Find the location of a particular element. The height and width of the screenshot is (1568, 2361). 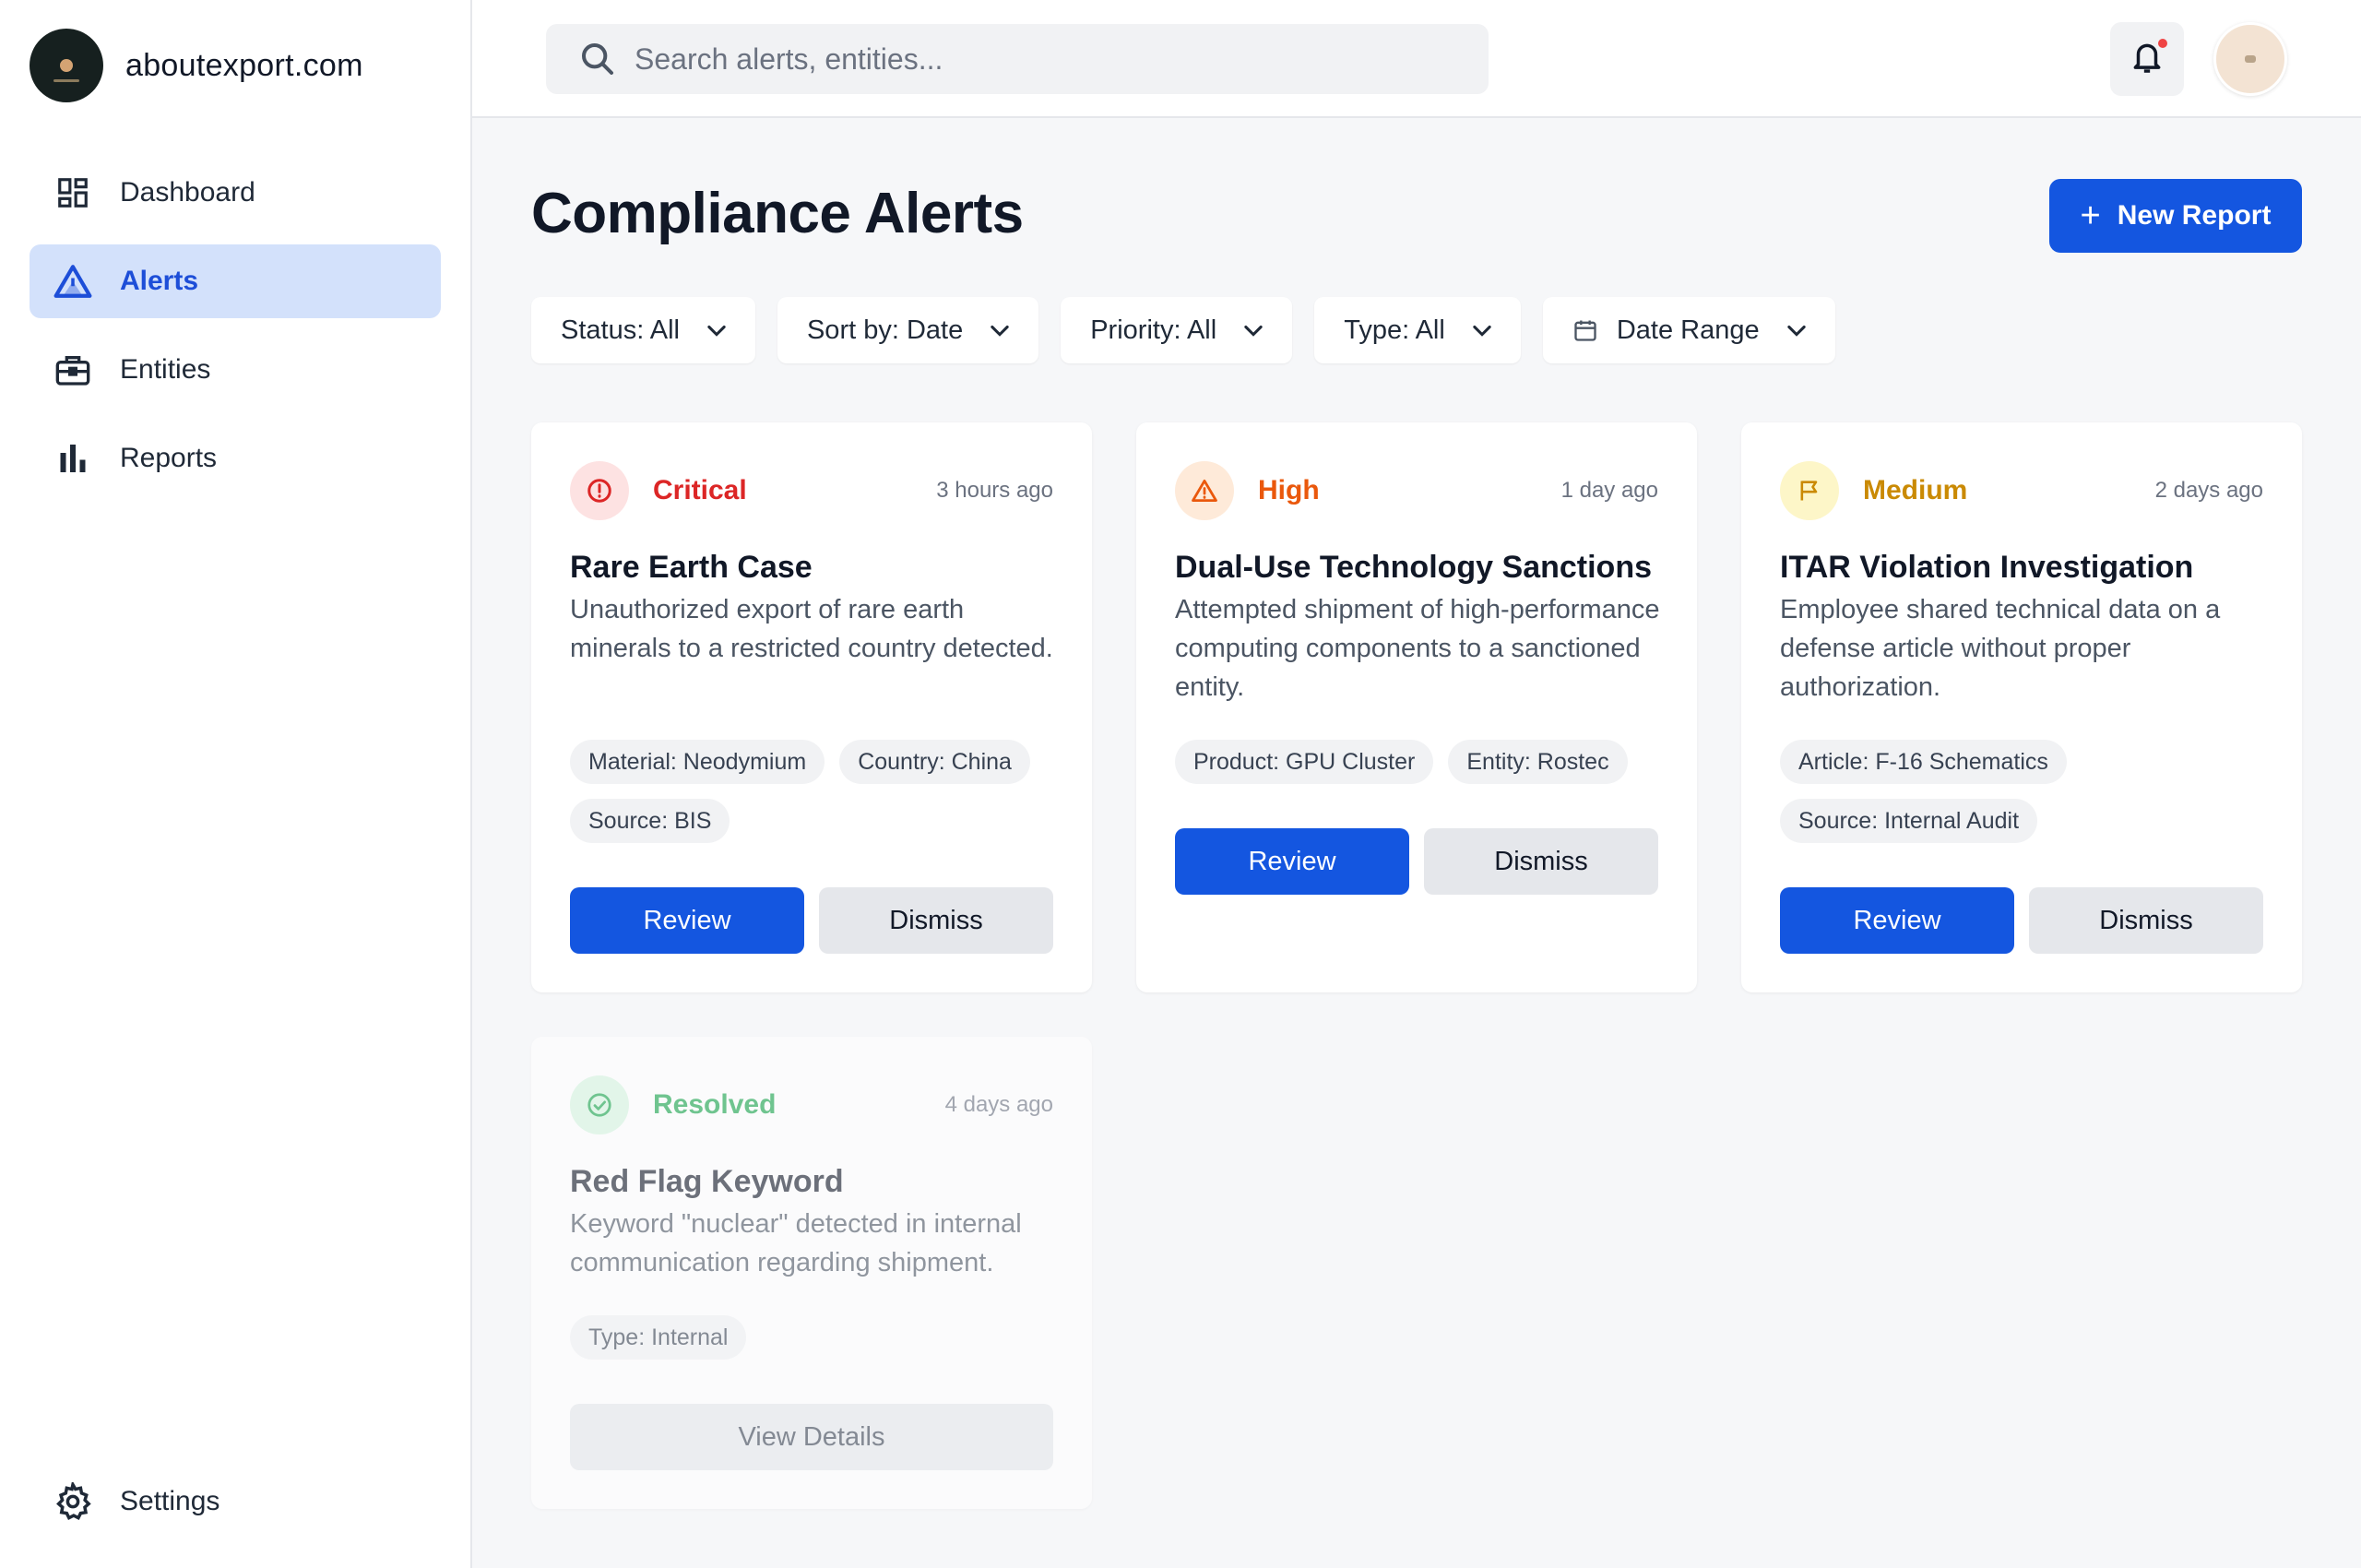

tag: Source: BIS is located at coordinates (650, 821).